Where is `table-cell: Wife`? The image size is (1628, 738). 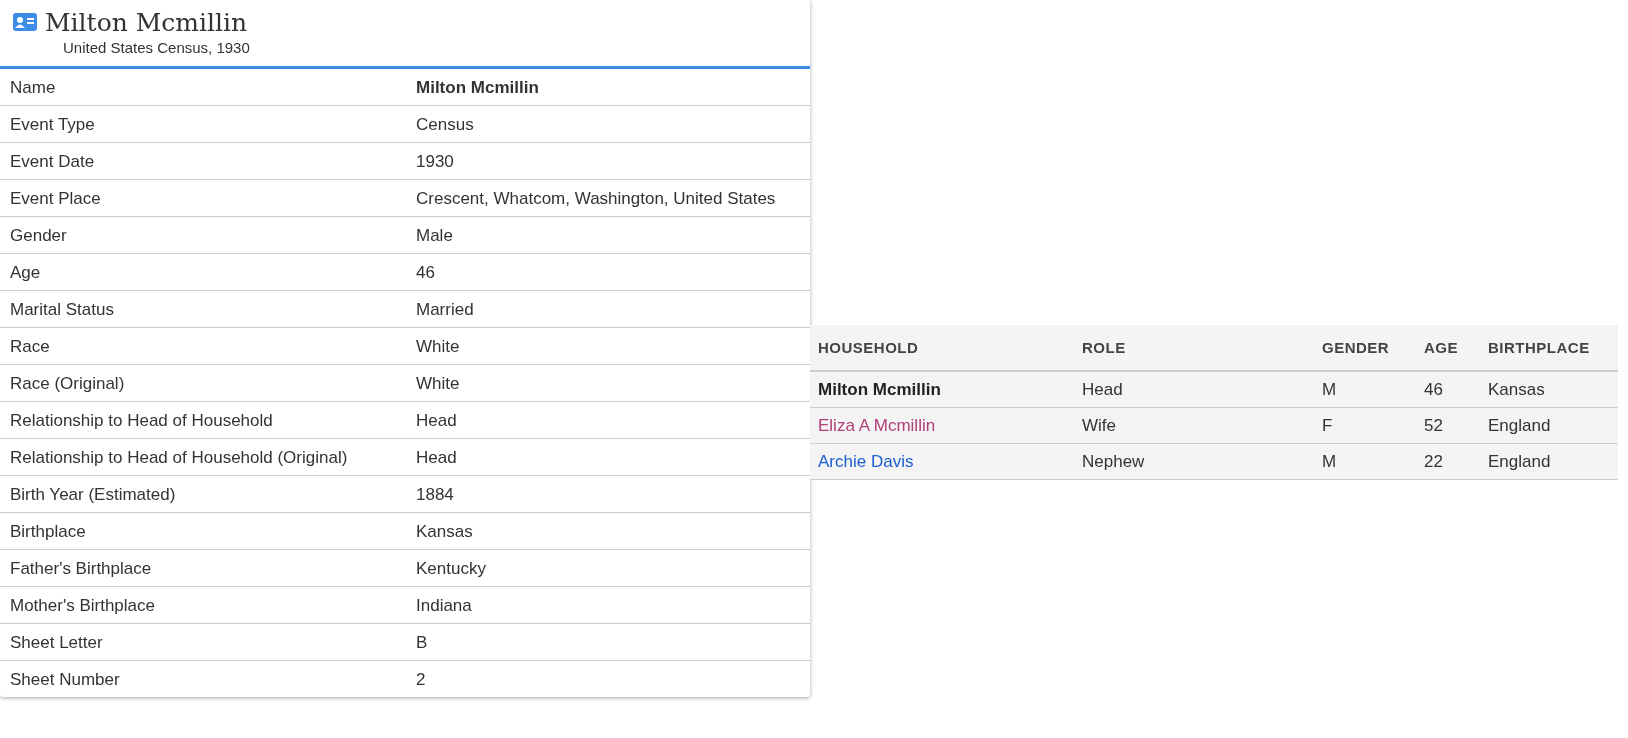 table-cell: Wife is located at coordinates (1194, 425).